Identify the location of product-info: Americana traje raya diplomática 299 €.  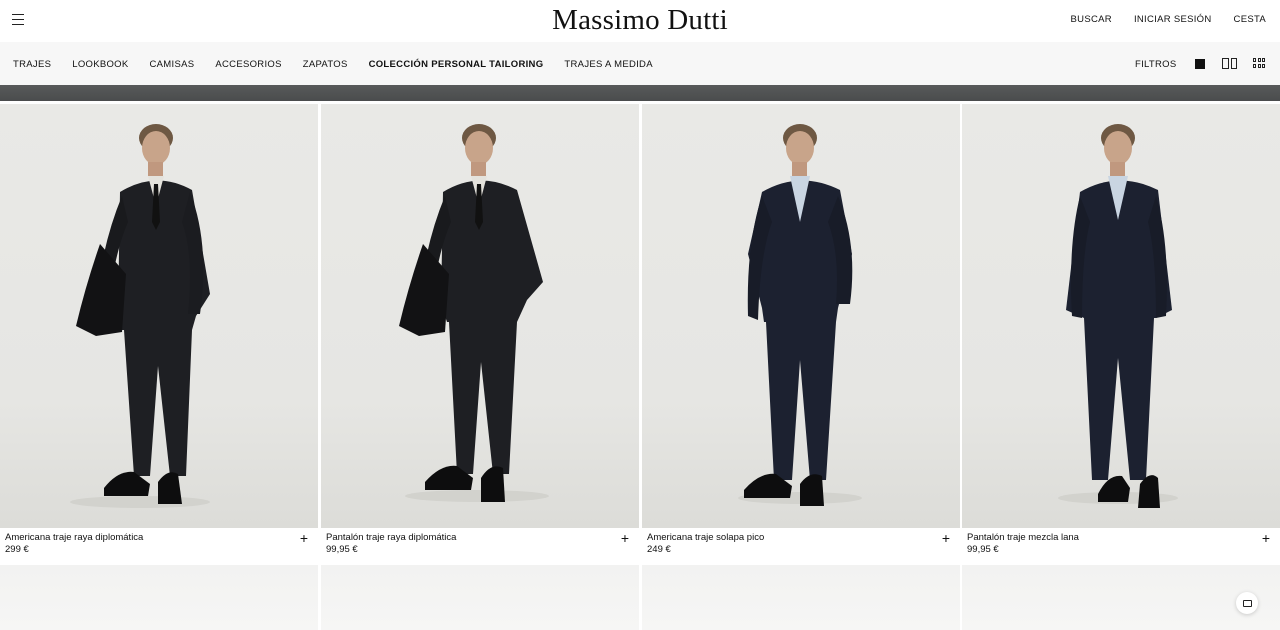
(74, 544).